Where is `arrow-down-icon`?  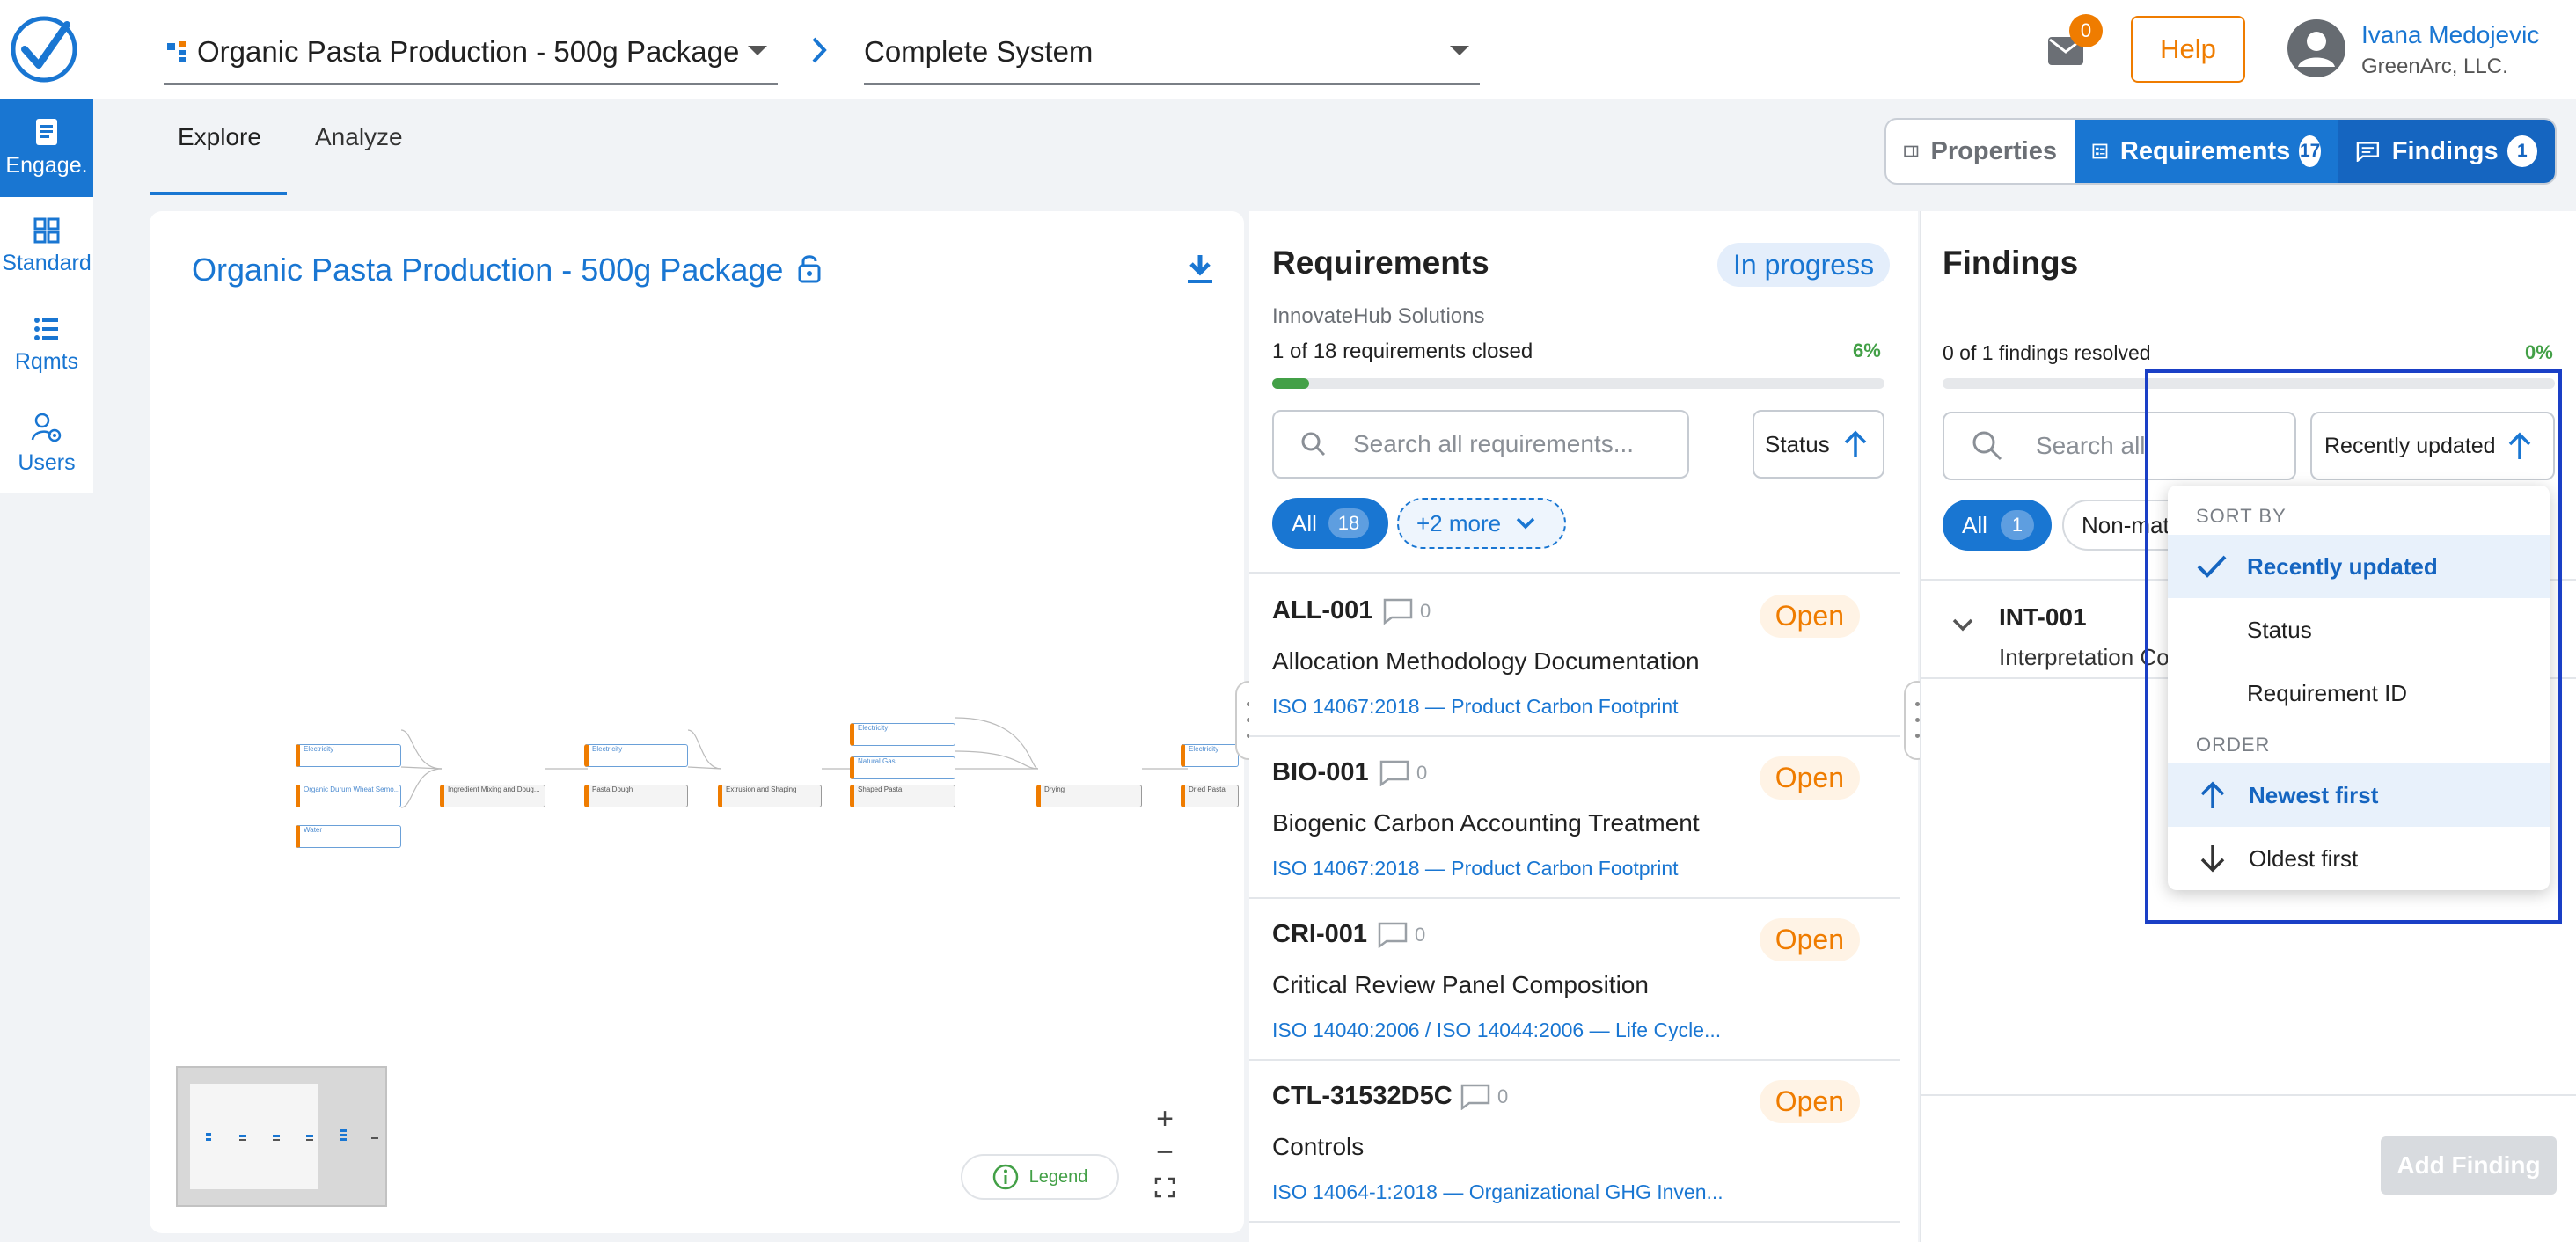 arrow-down-icon is located at coordinates (2212, 859).